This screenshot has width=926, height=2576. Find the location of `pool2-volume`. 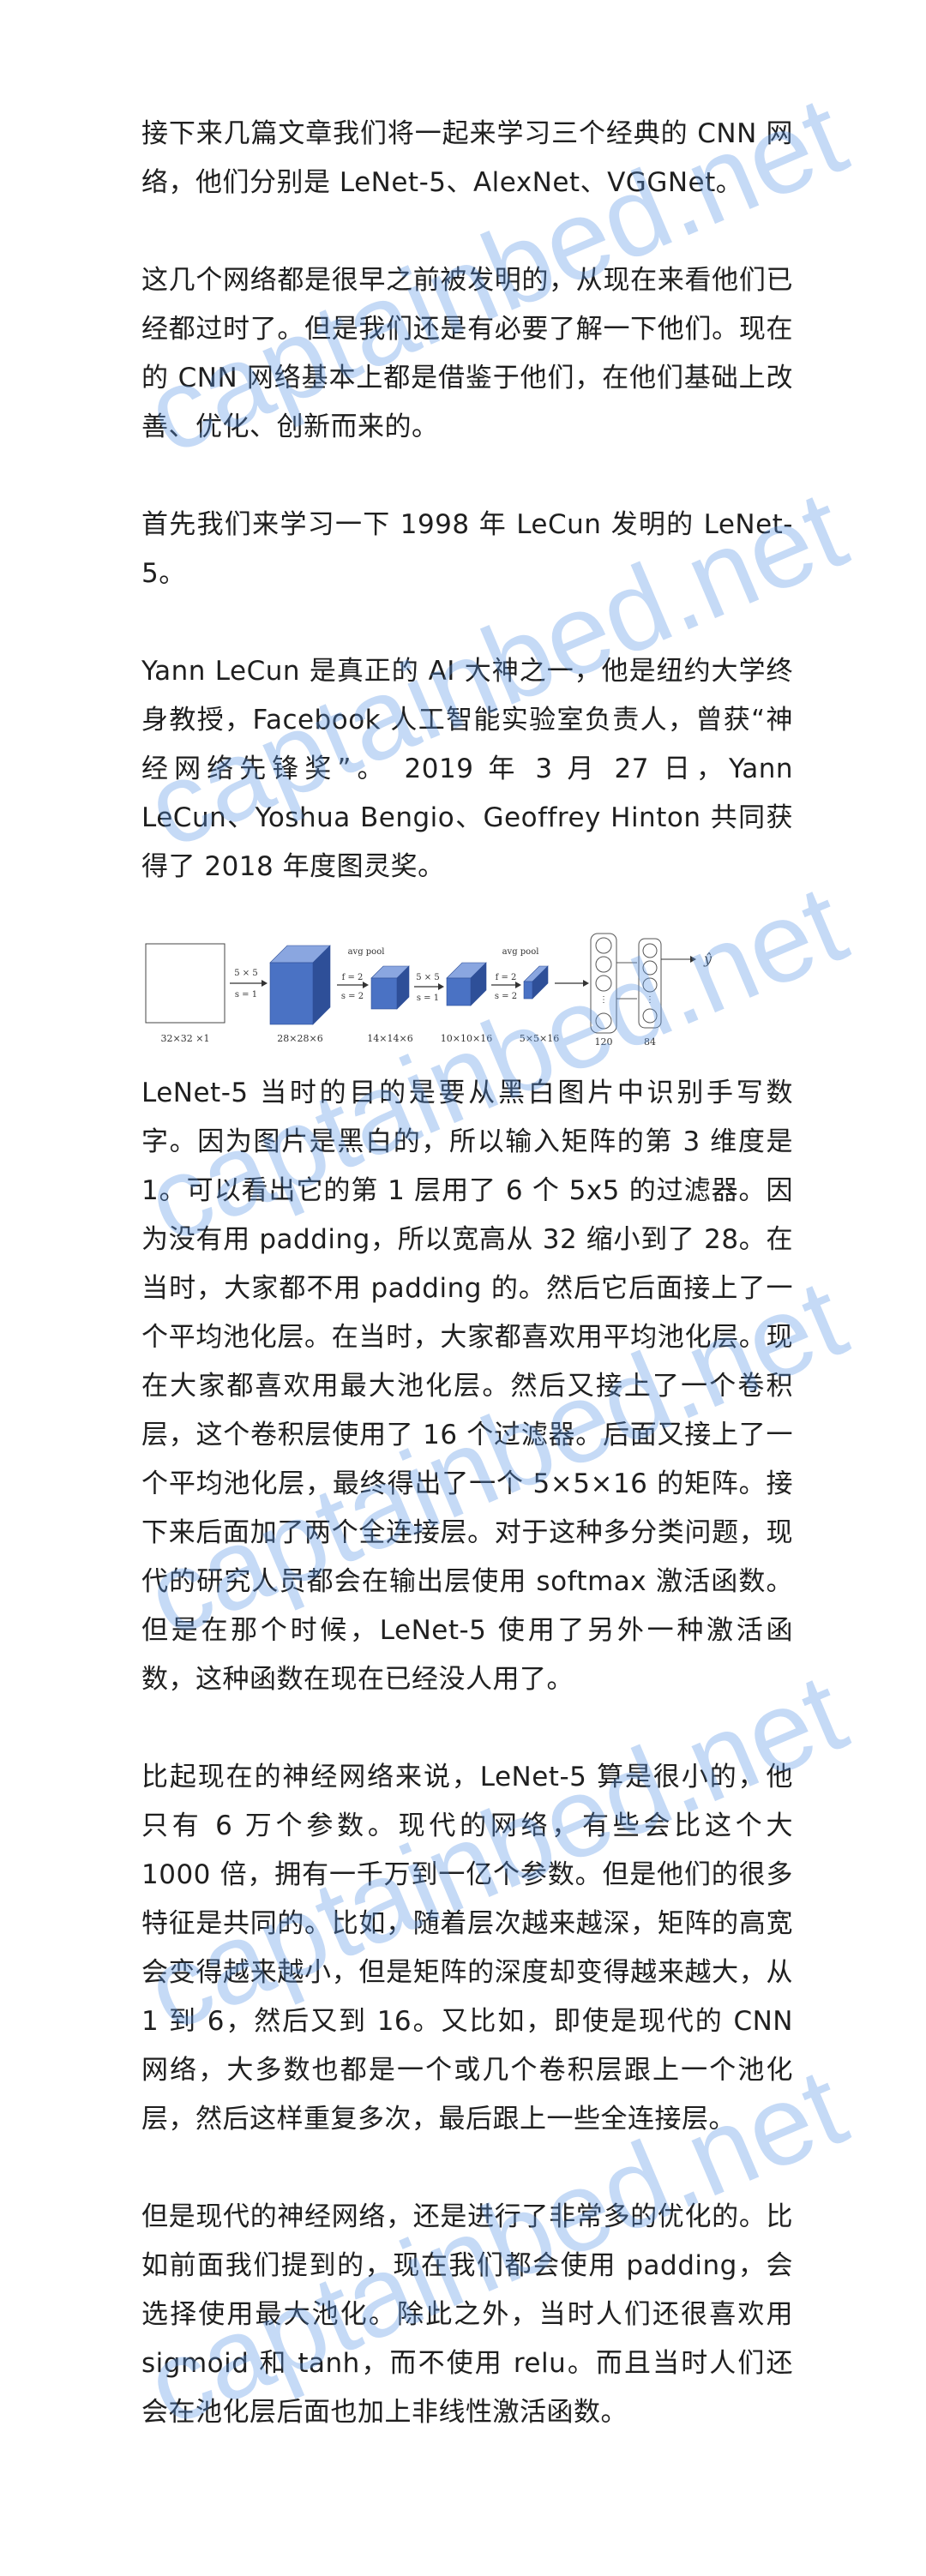

pool2-volume is located at coordinates (536, 982).